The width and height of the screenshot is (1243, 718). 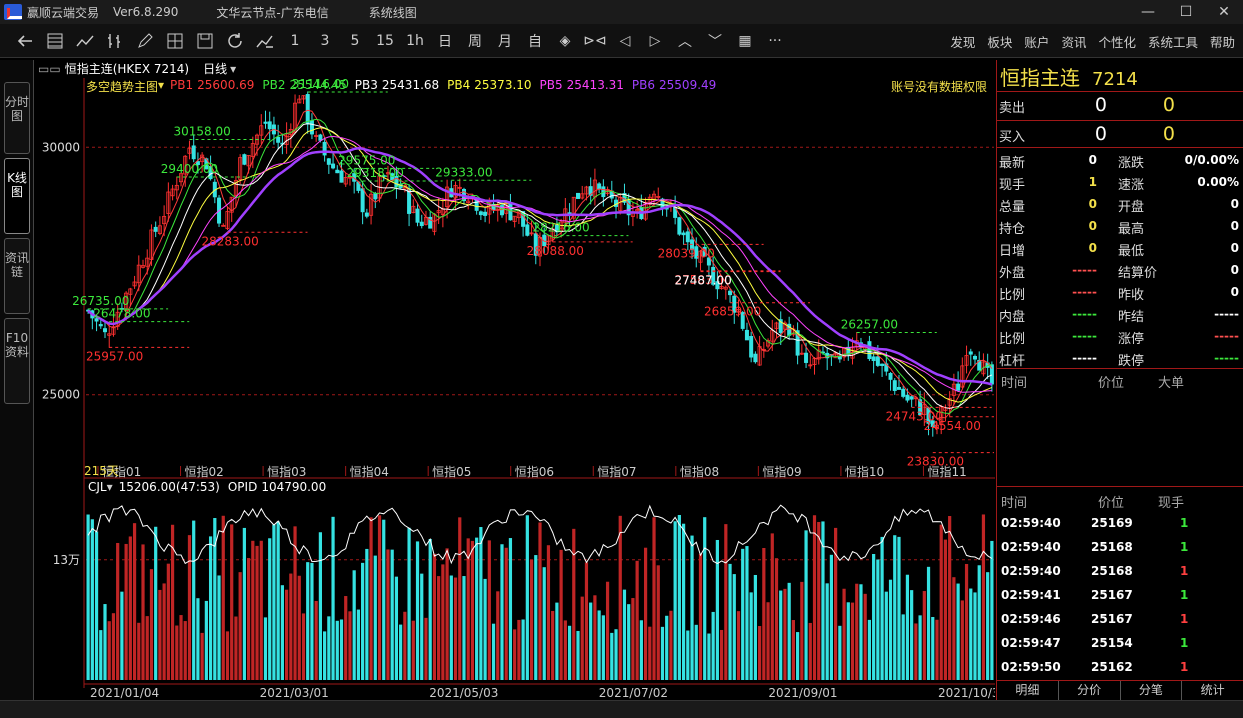 I want to click on left-arrow-icon: ◁, so click(x=625, y=41).